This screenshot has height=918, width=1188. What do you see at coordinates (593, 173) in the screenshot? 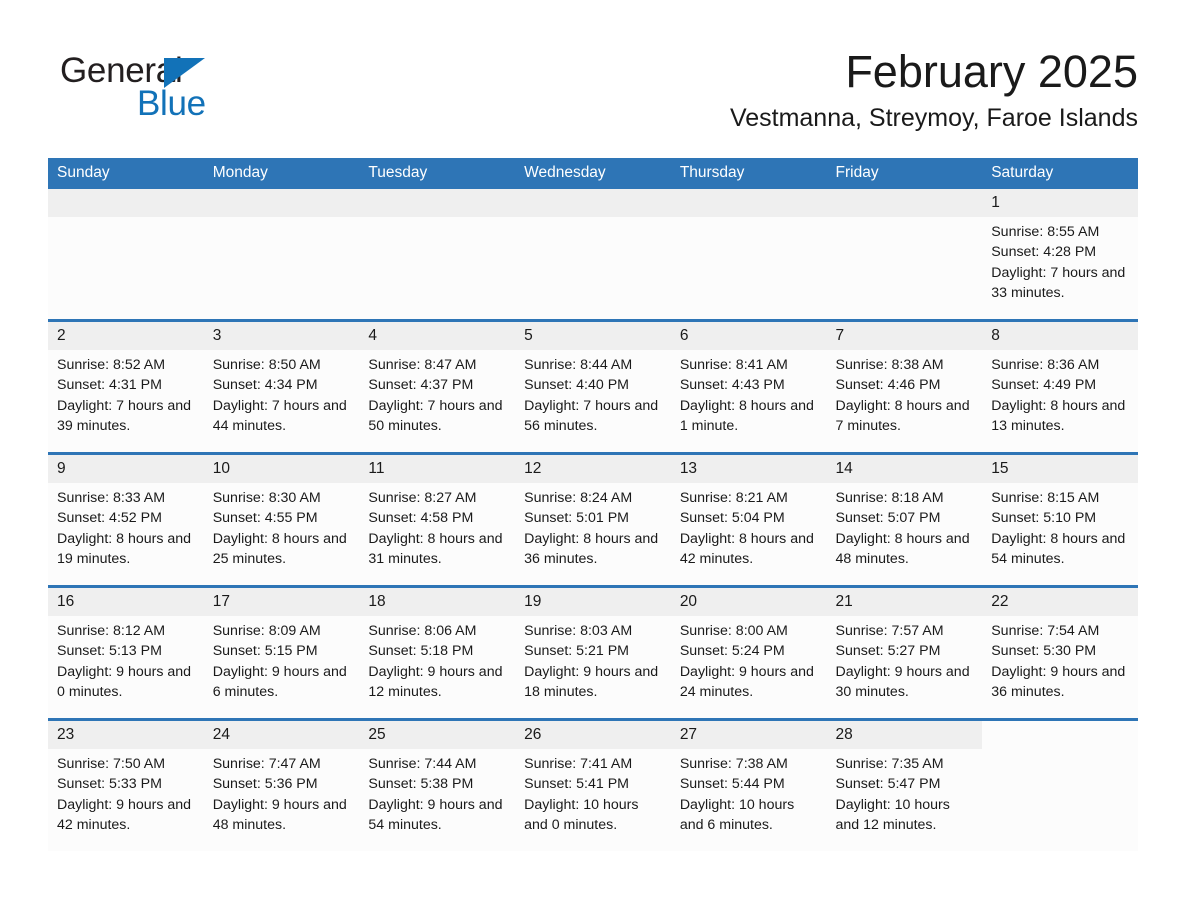
I see `weekday-header-wednesday: Wednesday` at bounding box center [593, 173].